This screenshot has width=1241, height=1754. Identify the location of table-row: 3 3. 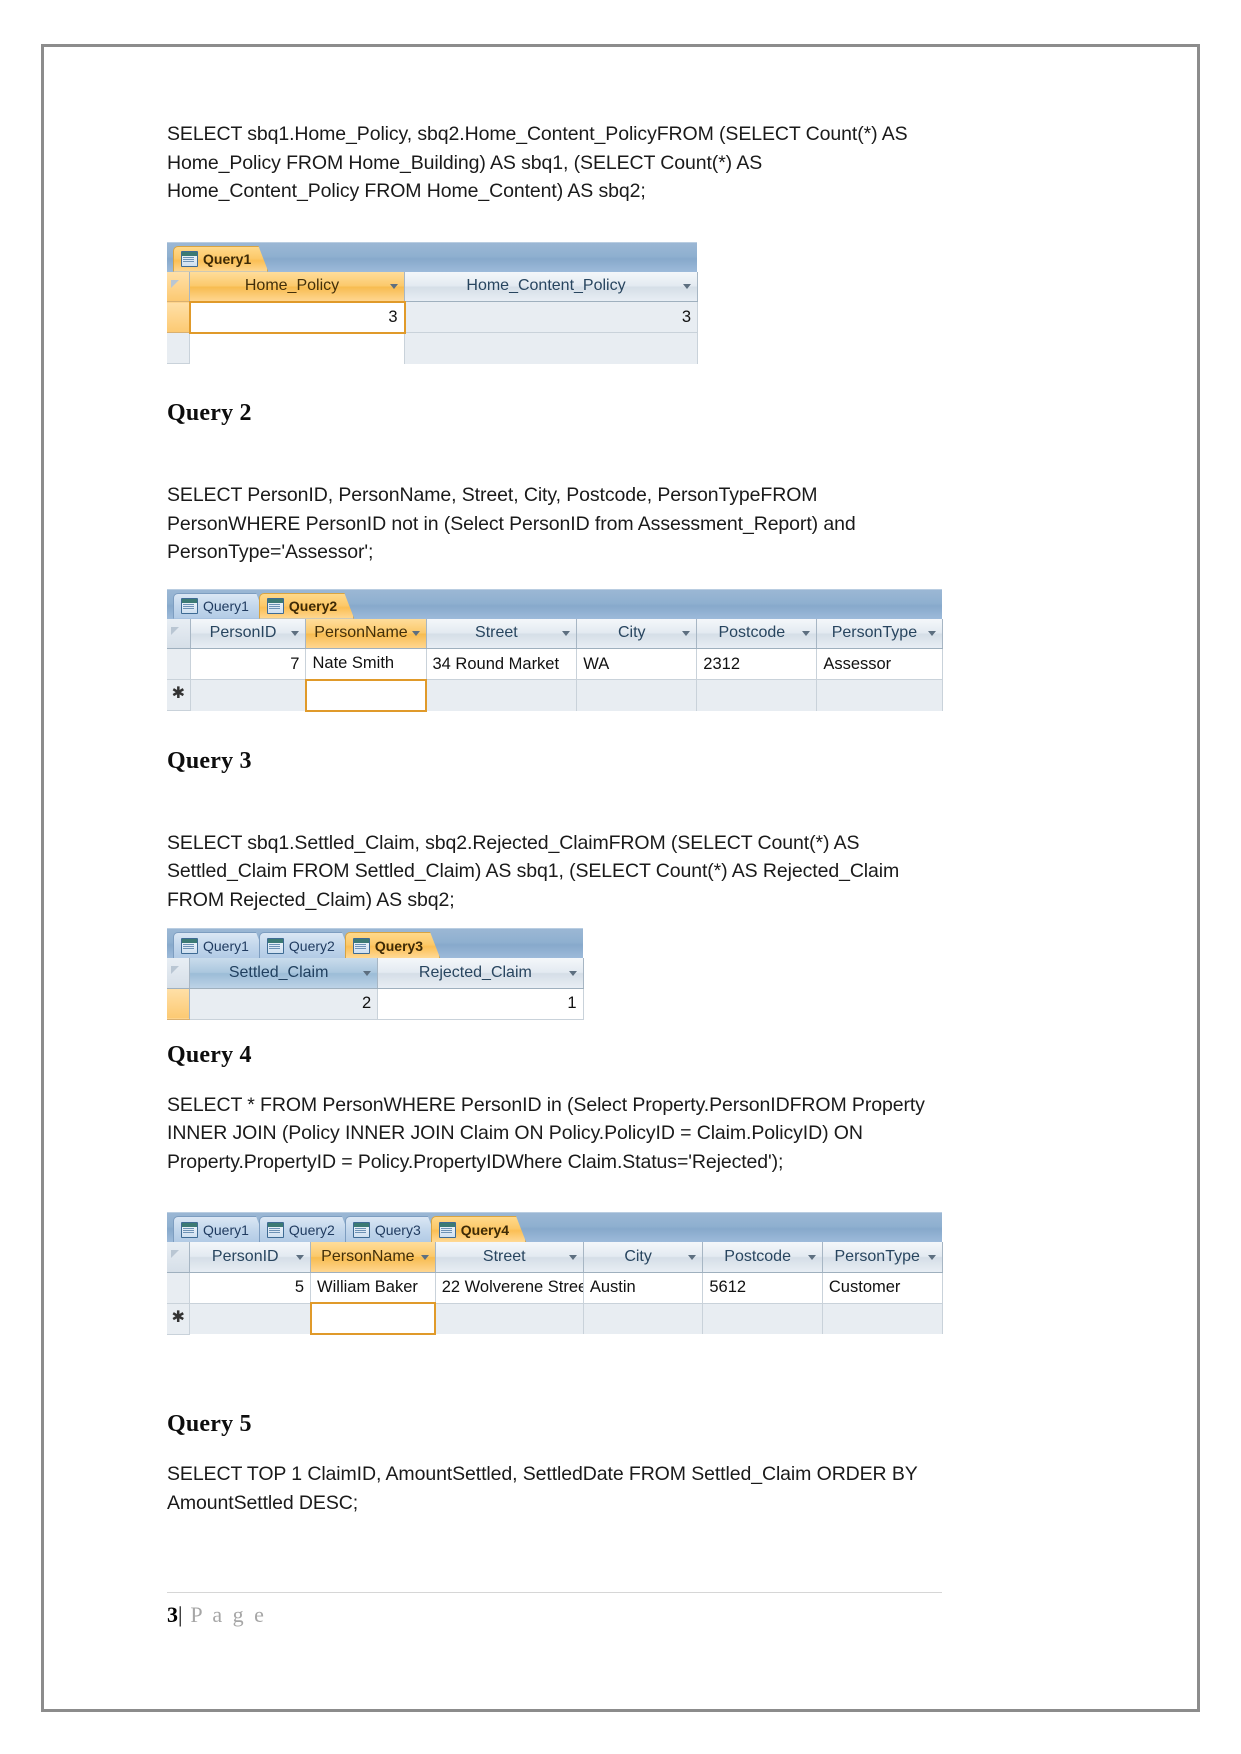
(432, 317).